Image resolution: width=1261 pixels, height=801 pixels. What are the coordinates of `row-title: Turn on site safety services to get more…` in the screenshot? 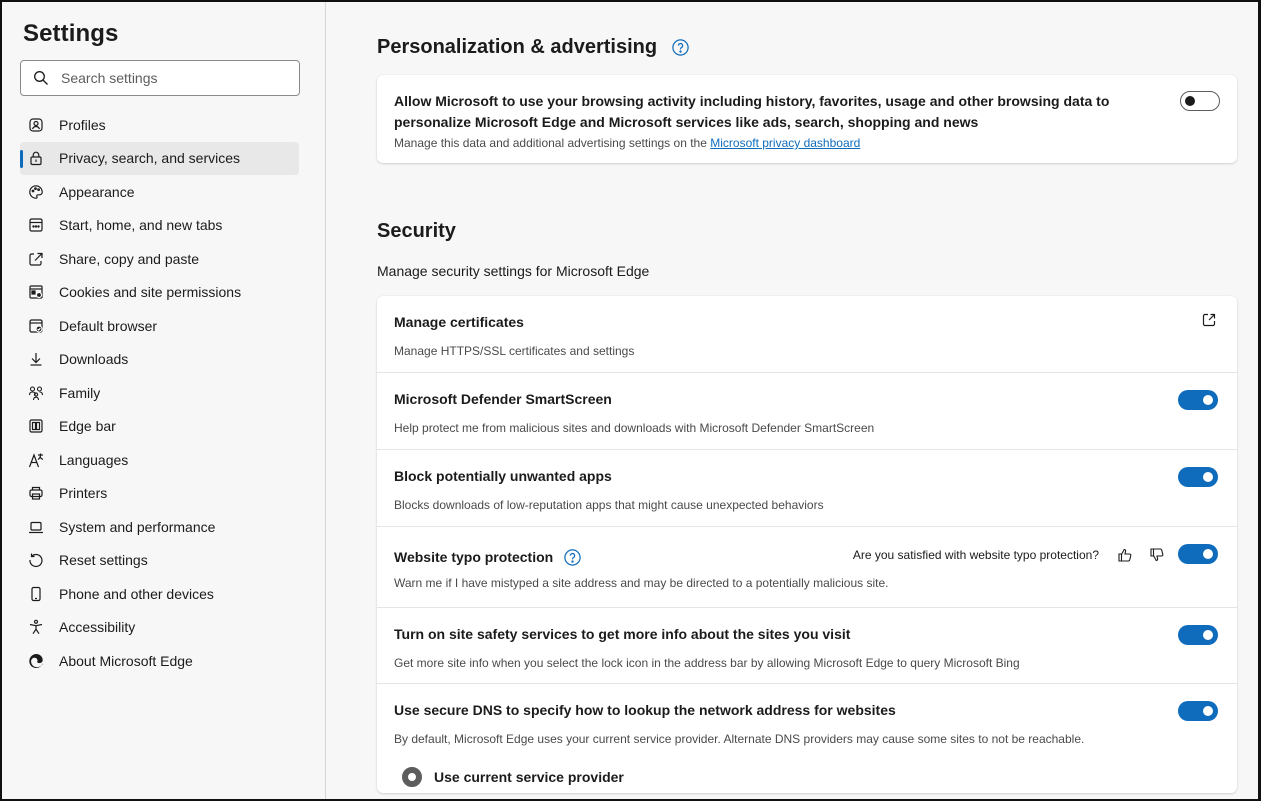 It's located at (622, 634).